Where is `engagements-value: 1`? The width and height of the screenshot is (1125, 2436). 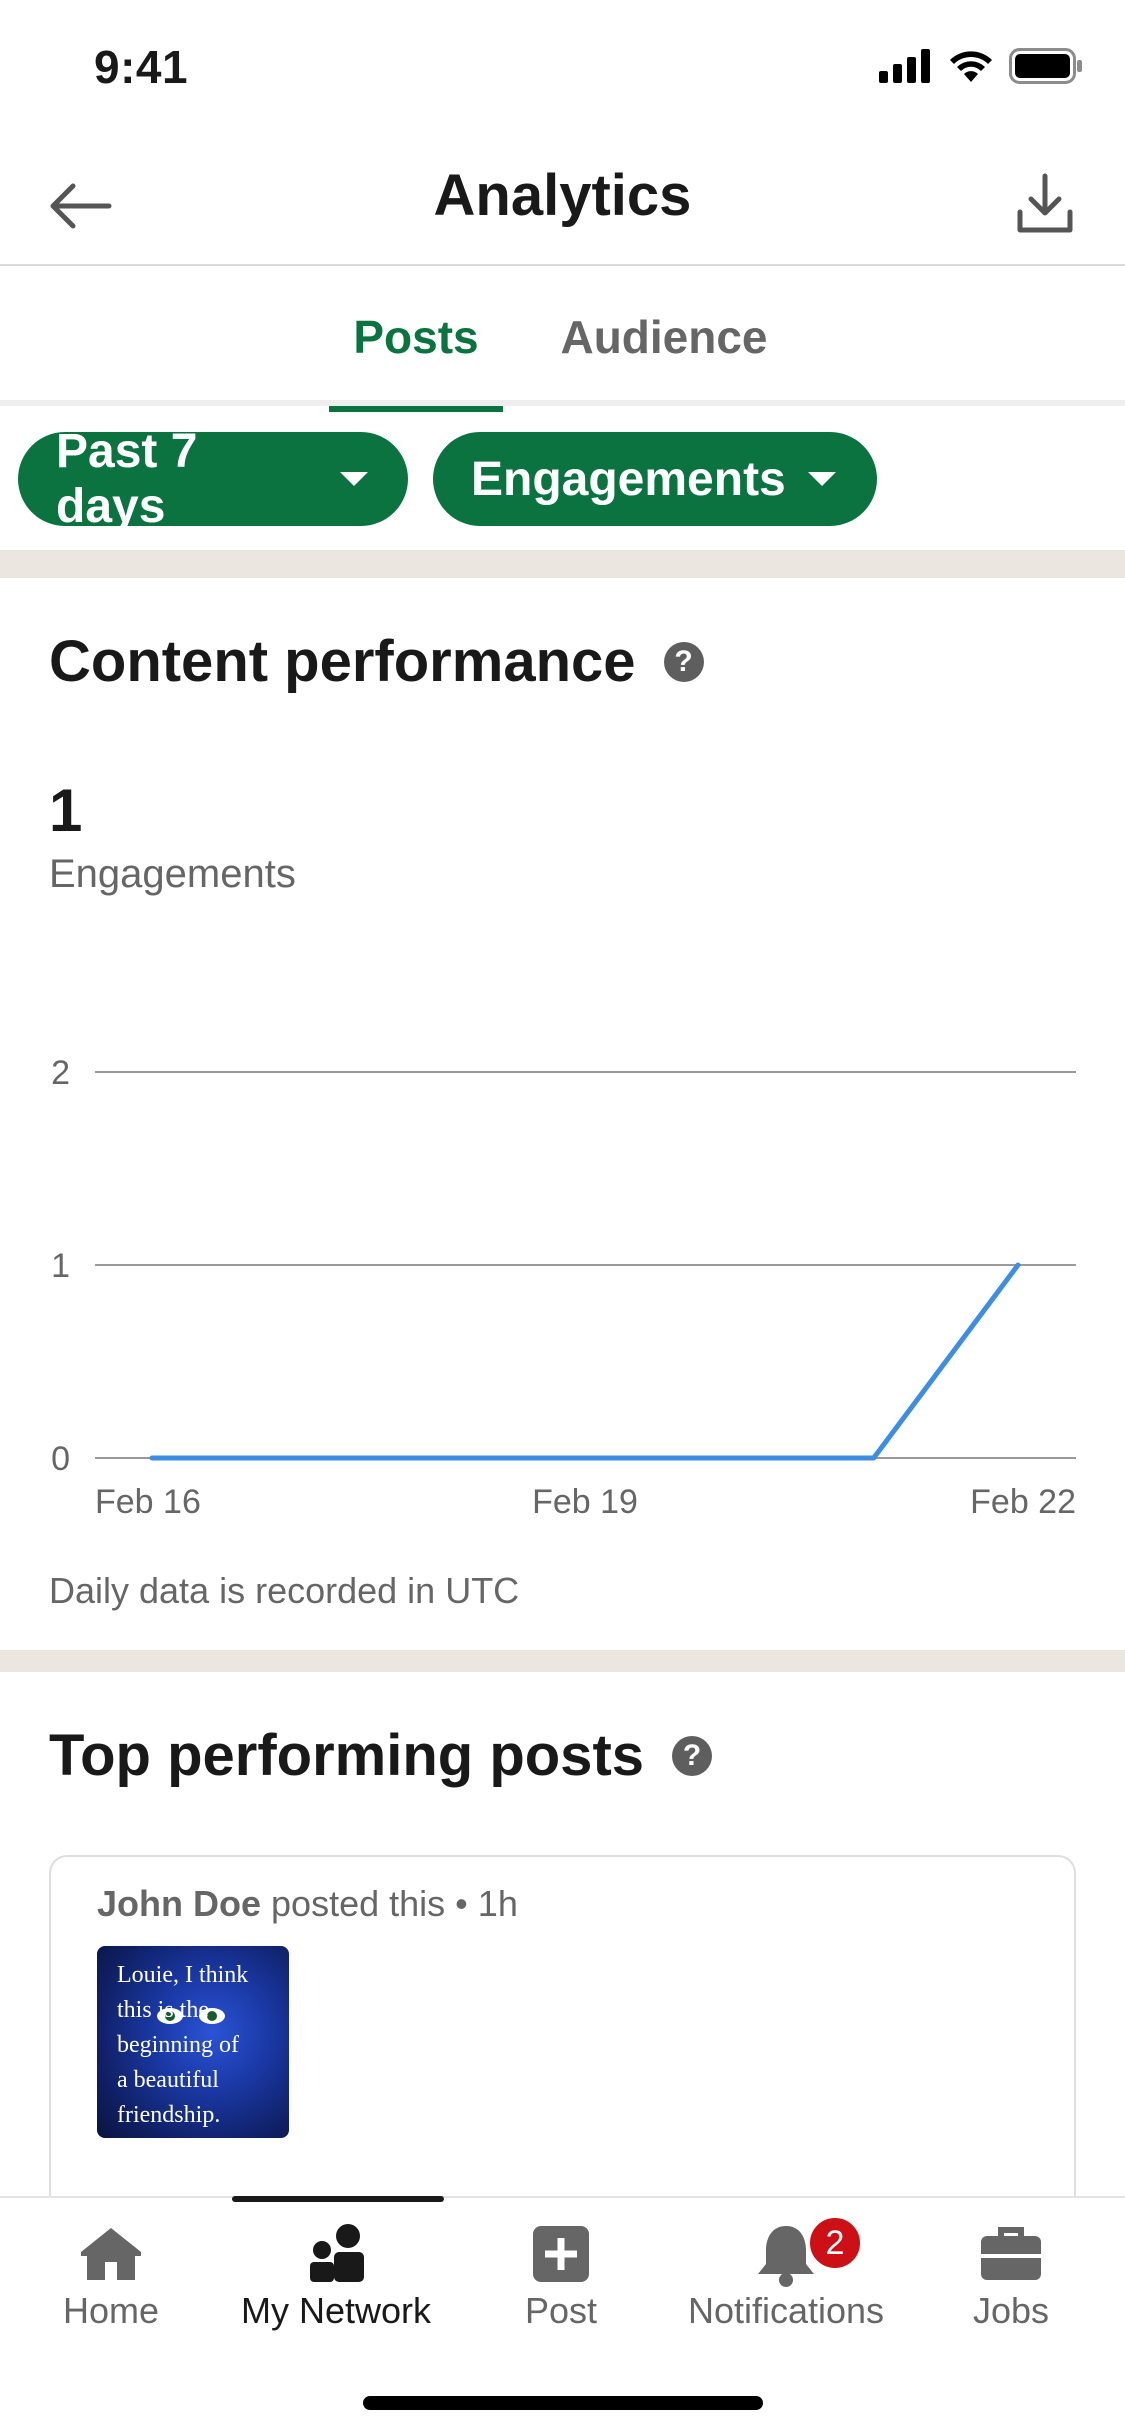
engagements-value: 1 is located at coordinates (66, 810).